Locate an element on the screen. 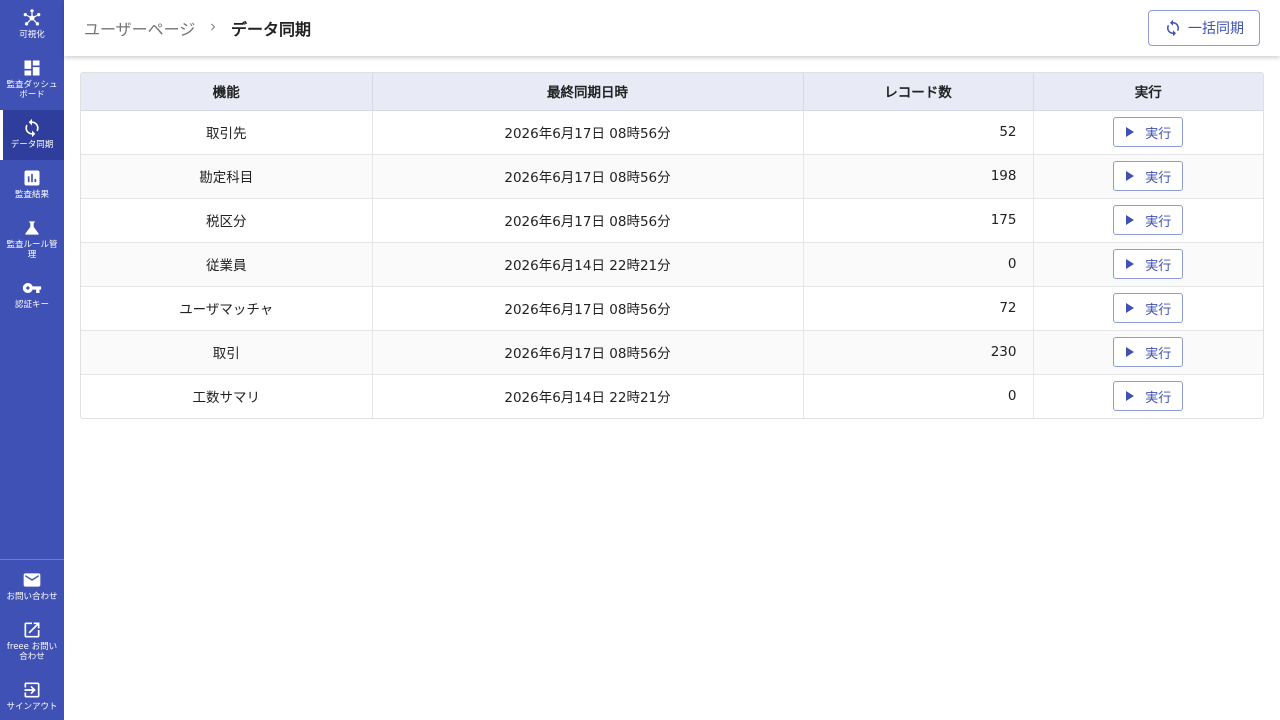  bulk-sync-button: 一括同期 is located at coordinates (1204, 28).